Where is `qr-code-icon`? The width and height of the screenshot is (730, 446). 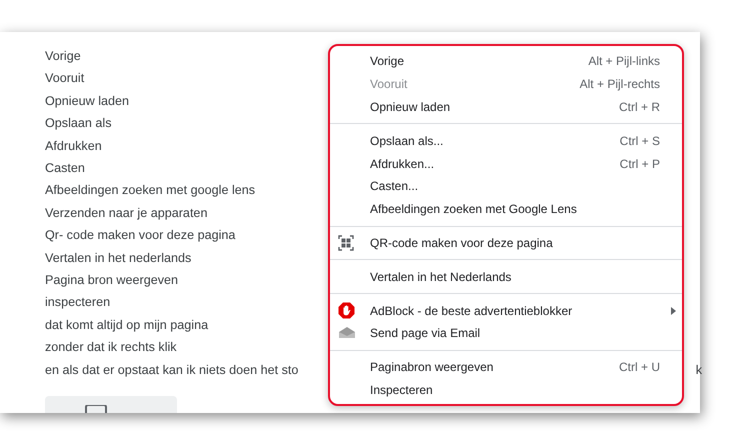
qr-code-icon is located at coordinates (346, 242).